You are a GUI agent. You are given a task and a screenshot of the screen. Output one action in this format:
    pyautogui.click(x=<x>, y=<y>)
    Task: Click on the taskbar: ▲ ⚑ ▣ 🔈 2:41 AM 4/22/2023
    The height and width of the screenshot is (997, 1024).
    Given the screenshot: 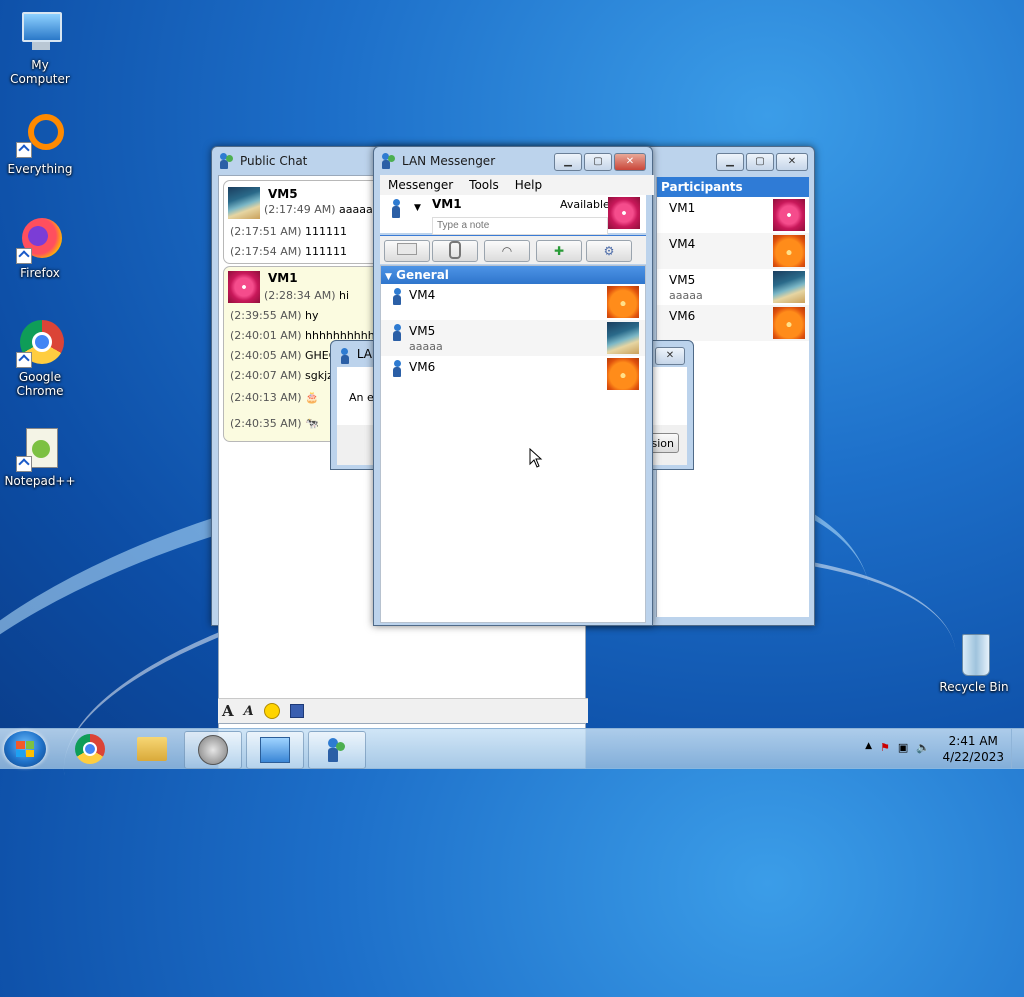 What is the action you would take?
    pyautogui.click(x=512, y=748)
    